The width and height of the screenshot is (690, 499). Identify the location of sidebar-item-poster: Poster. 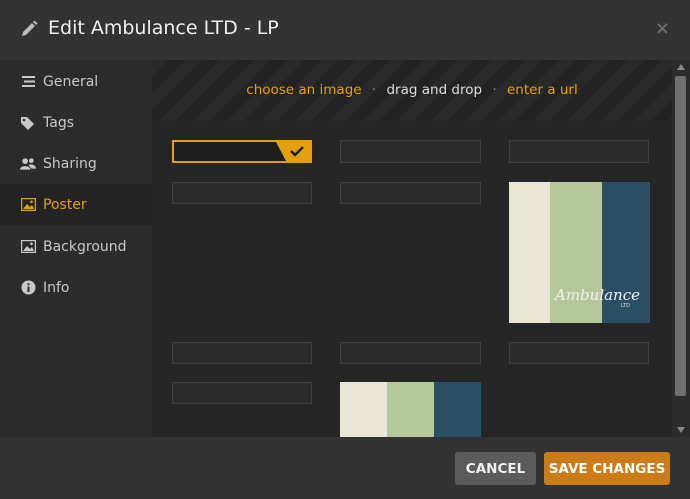
(76, 204).